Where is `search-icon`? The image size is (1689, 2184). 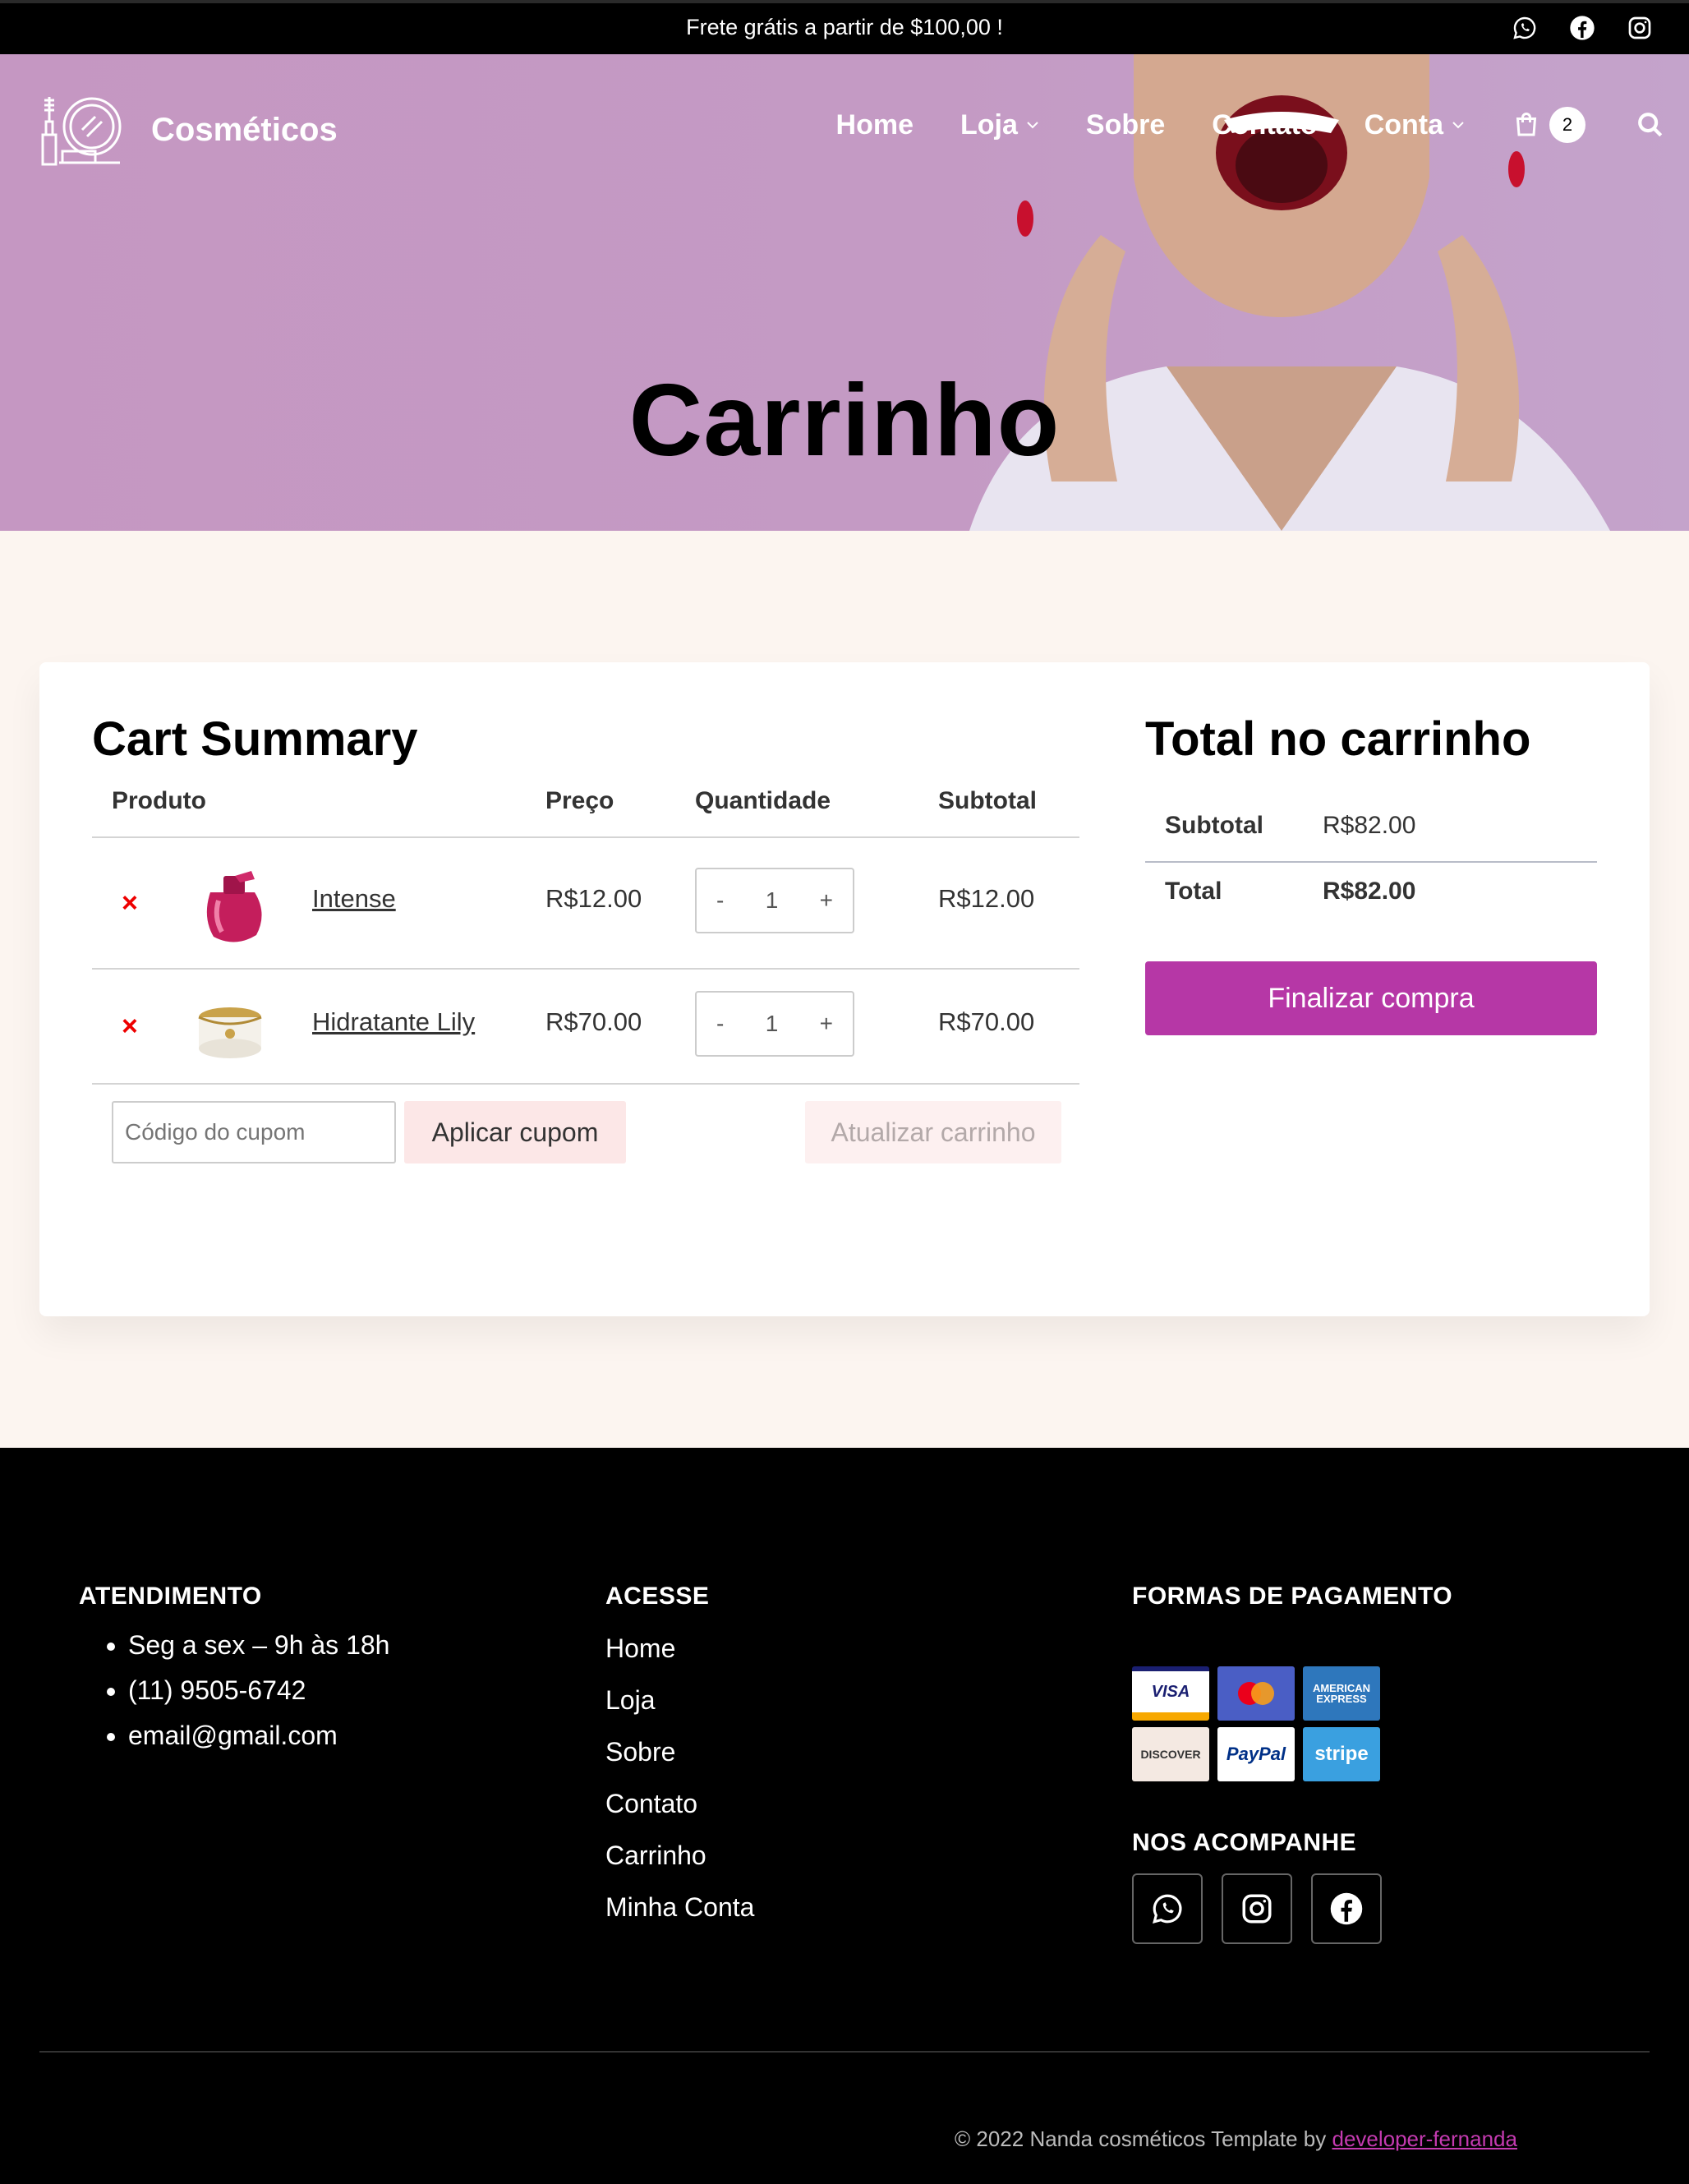
search-icon is located at coordinates (1650, 125).